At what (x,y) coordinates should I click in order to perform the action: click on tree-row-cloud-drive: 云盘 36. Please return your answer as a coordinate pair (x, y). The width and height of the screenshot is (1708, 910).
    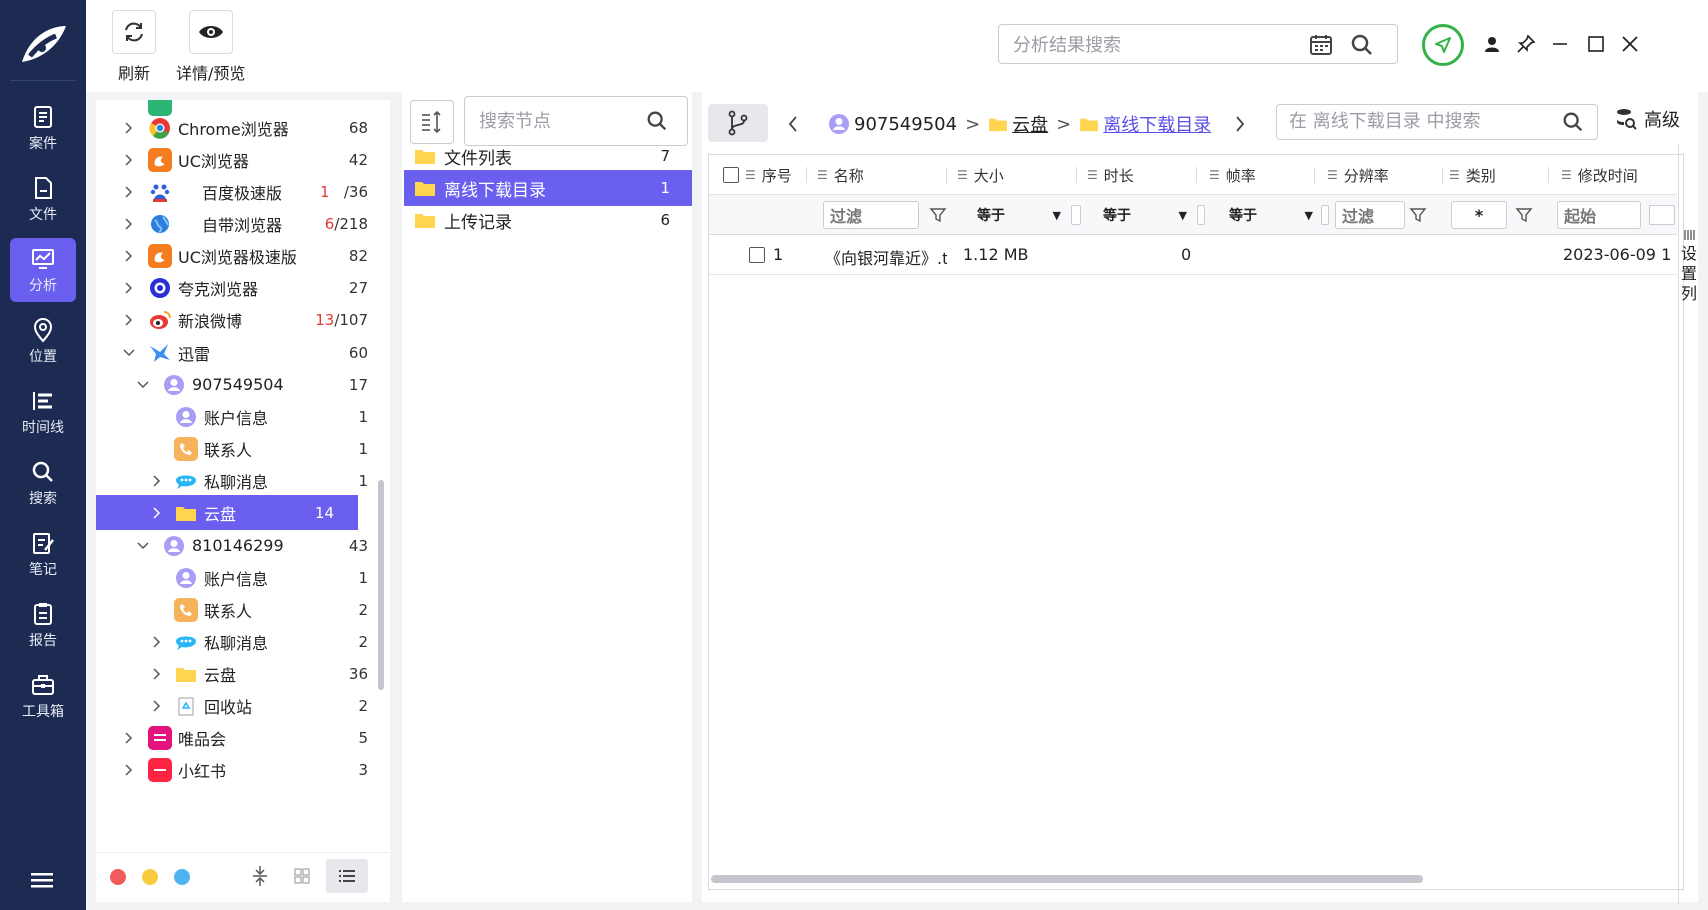
    Looking at the image, I should click on (236, 673).